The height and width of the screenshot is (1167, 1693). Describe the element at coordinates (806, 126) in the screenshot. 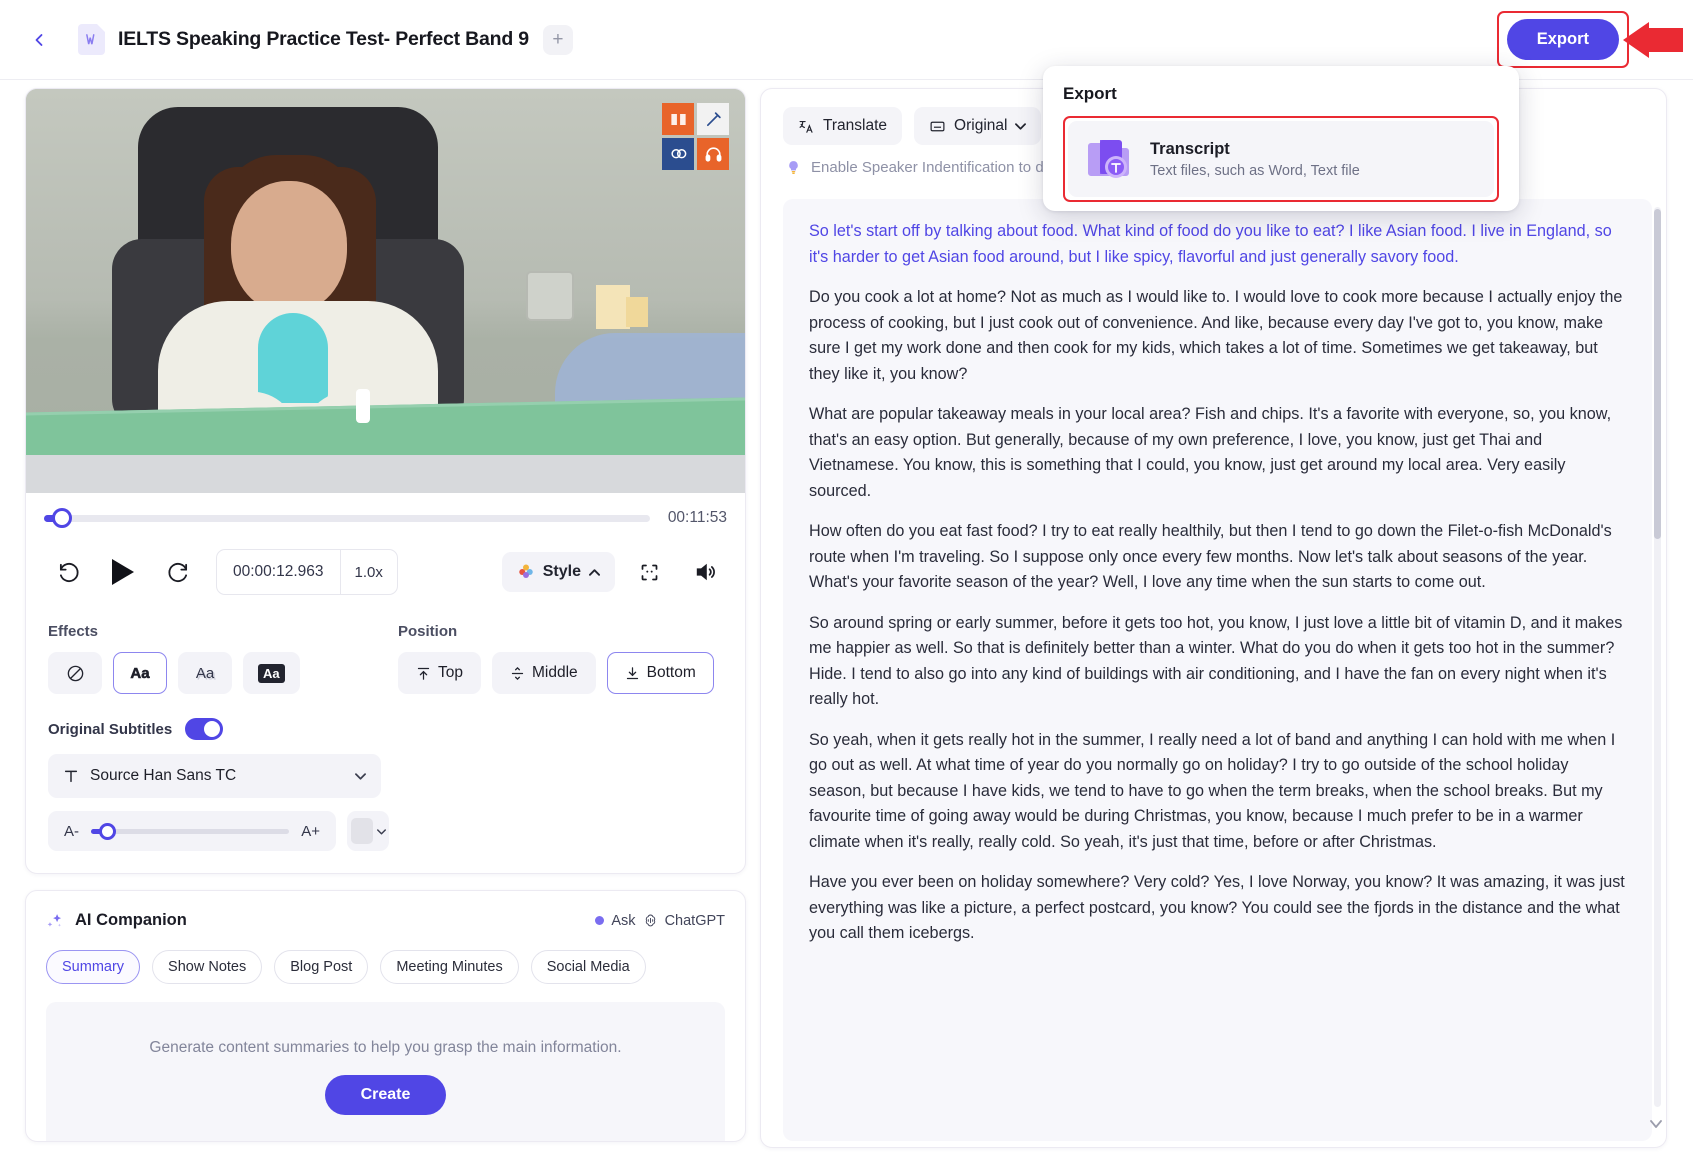

I see `translate-icon` at that location.